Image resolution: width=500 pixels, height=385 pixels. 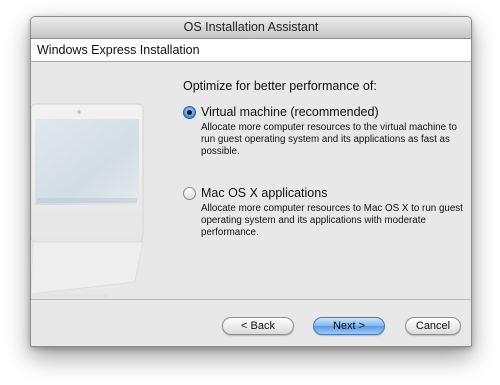 I want to click on window-title: OS Installation Assistant, so click(x=251, y=28).